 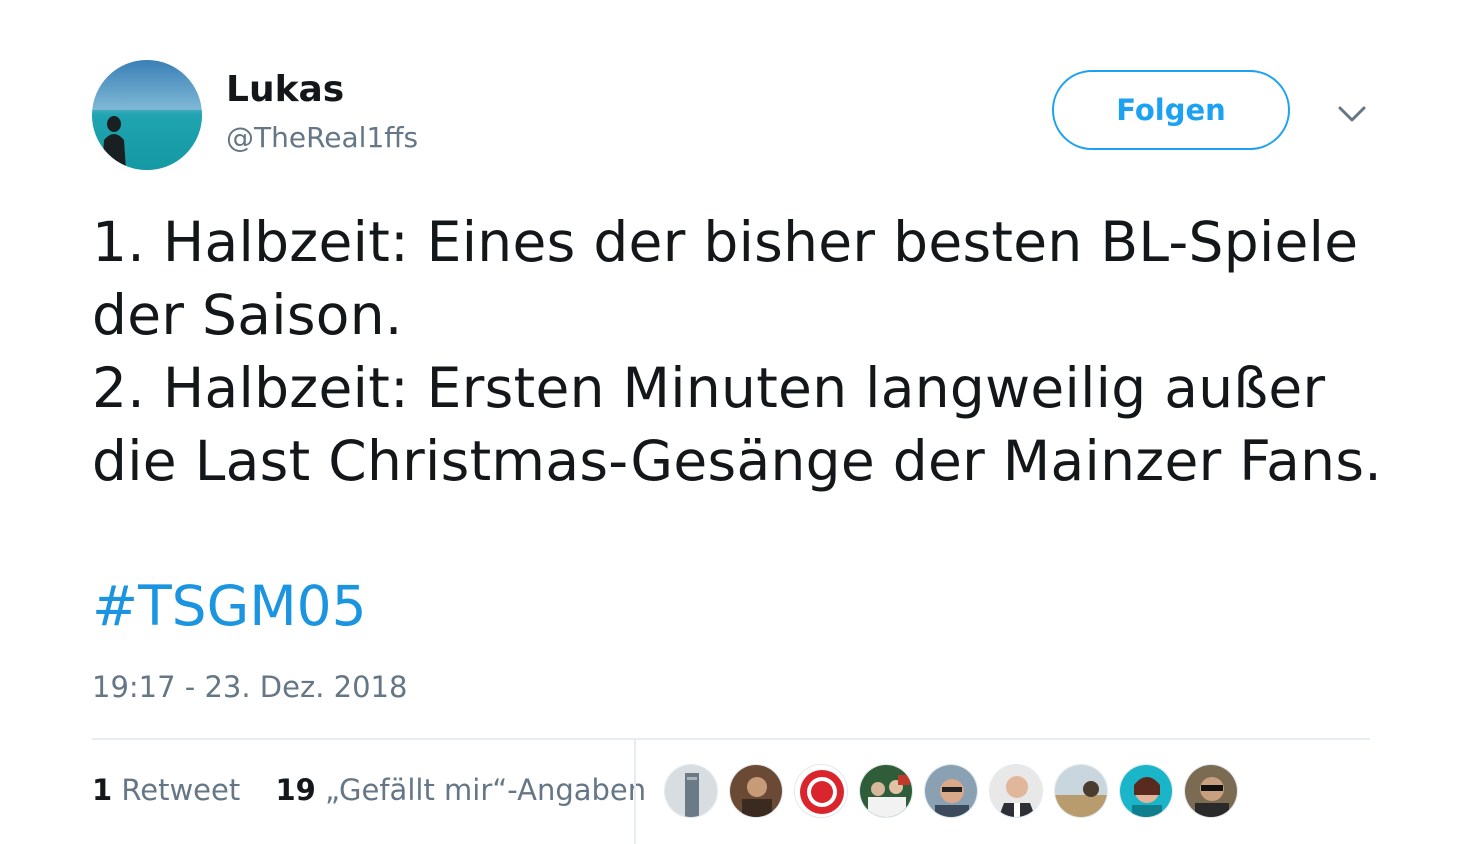 I want to click on liker-avatar-group, so click(x=886, y=791).